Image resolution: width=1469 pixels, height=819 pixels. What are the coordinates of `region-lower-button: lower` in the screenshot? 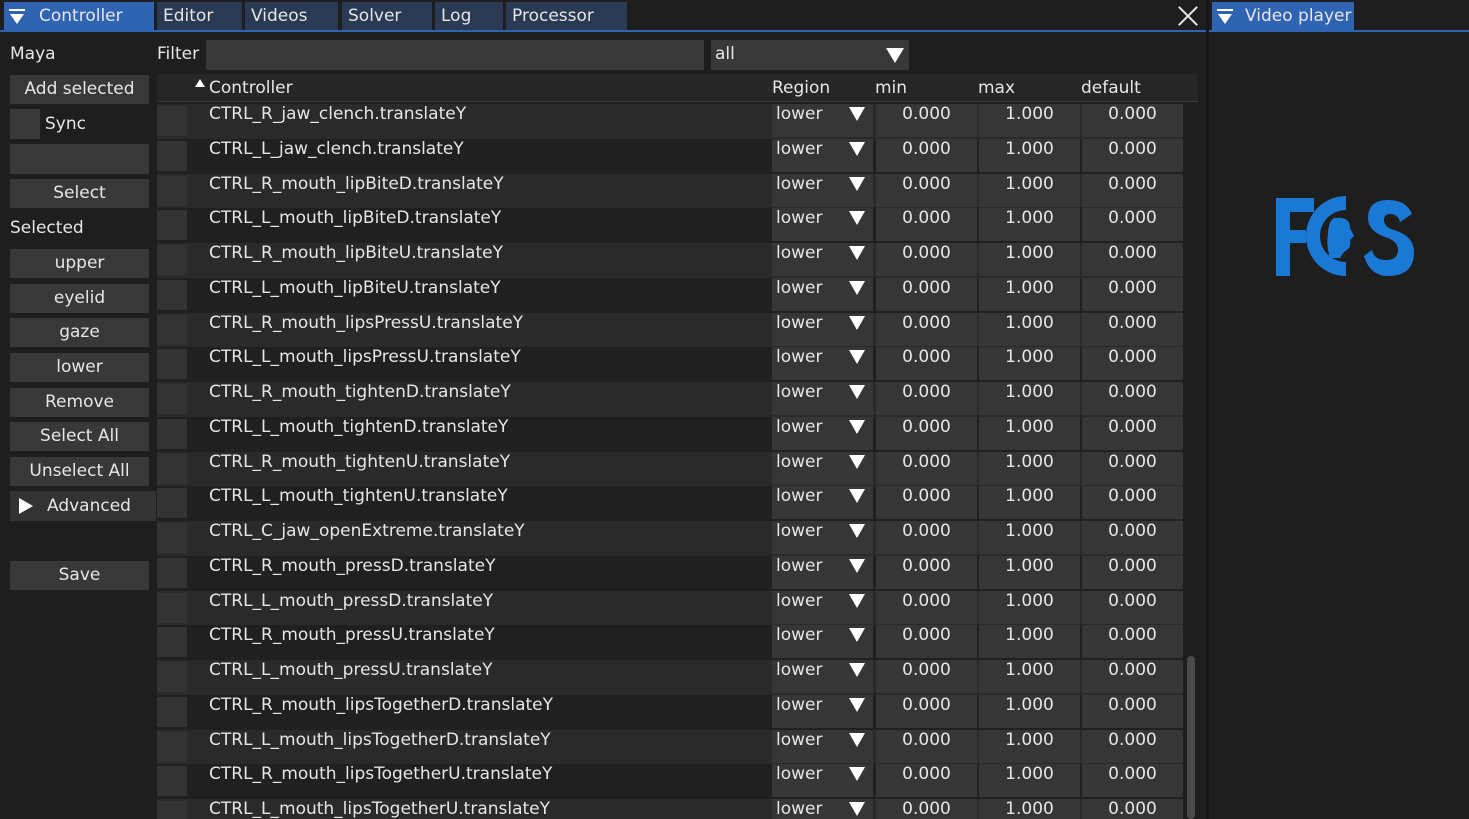 It's located at (79, 367).